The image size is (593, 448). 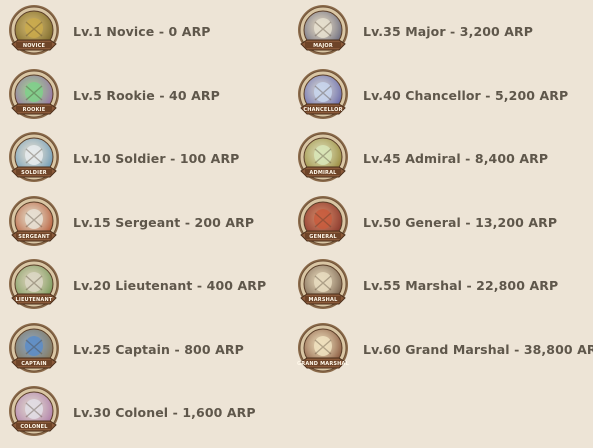 I want to click on rank-label: Lv.40 Chancellor - 5,200 ARP, so click(x=466, y=95).